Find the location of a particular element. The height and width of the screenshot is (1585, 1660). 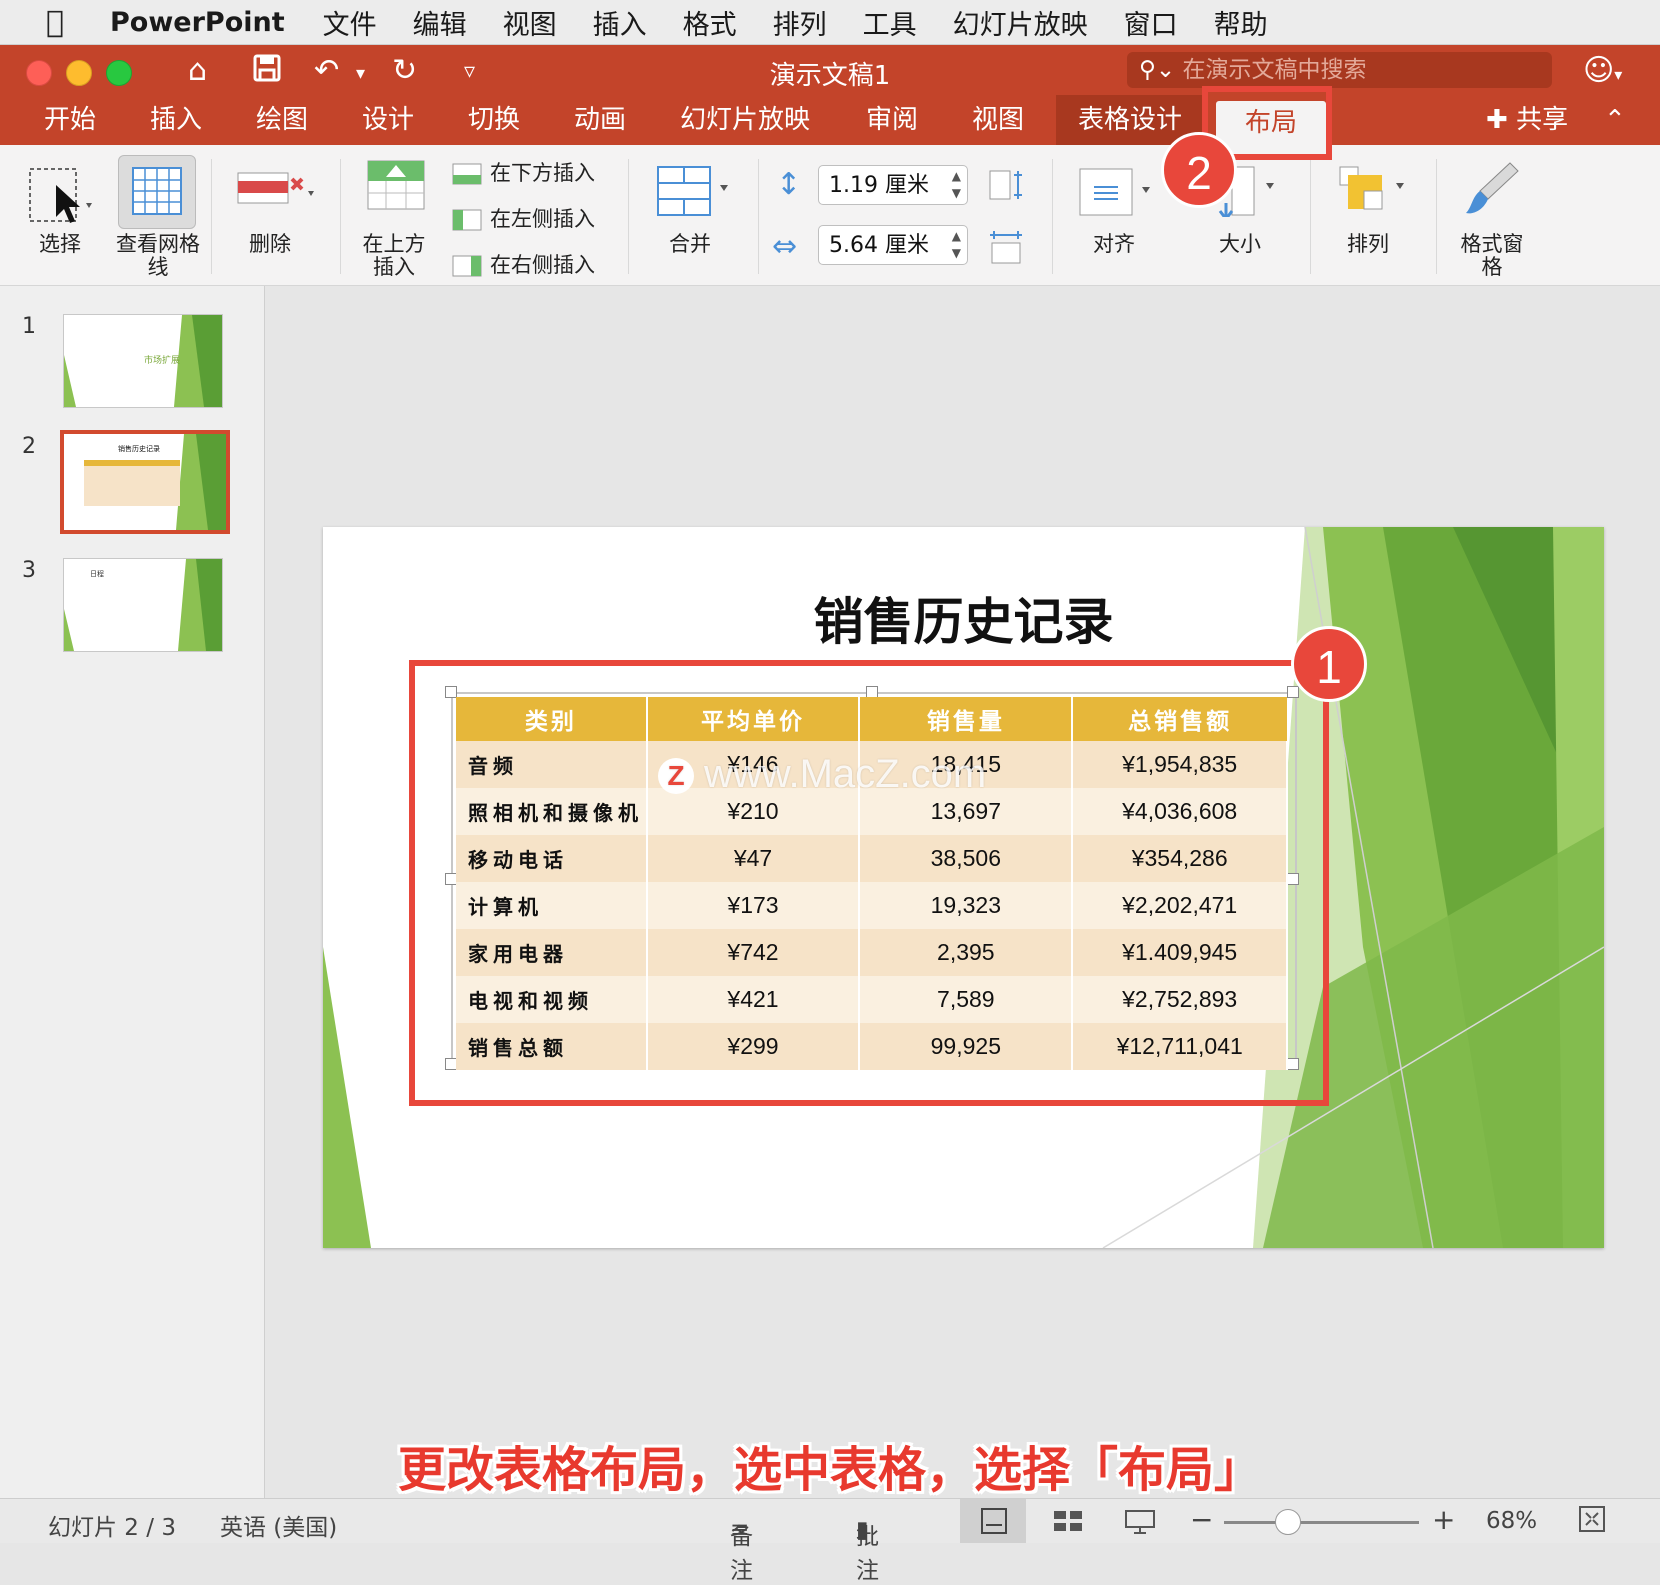

delete-button: 删除 is located at coordinates (275, 215).